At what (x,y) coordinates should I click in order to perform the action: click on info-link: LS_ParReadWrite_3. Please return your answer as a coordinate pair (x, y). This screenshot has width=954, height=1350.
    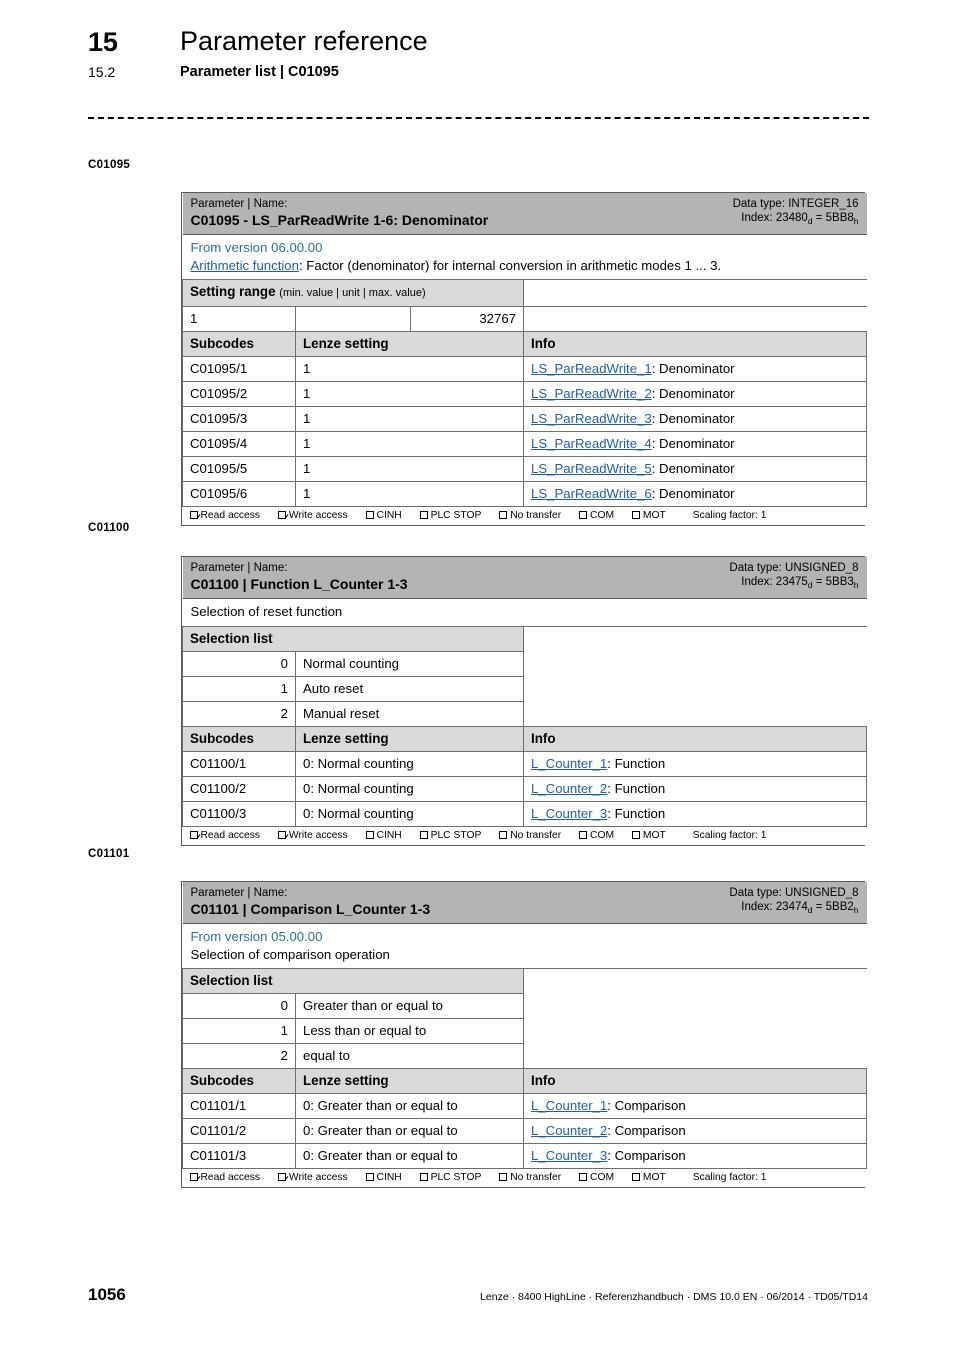
    Looking at the image, I should click on (591, 418).